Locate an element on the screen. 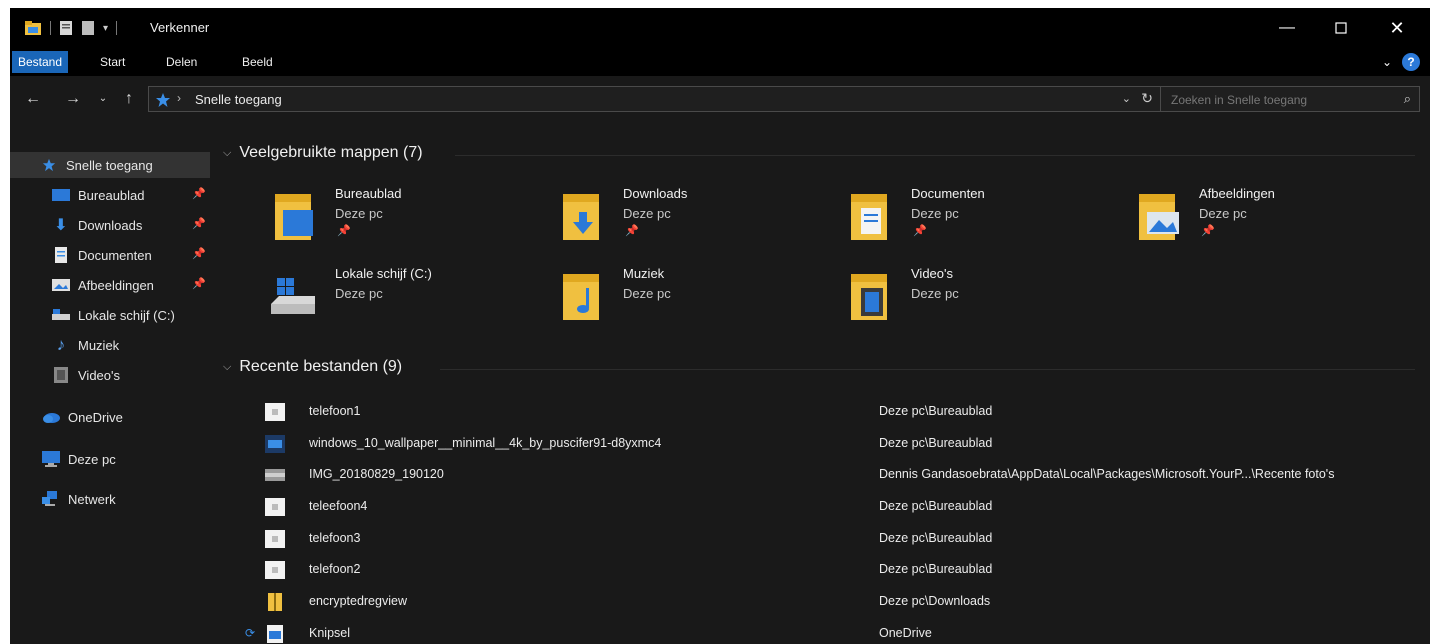  close-icon: ✕ is located at coordinates (1397, 27).